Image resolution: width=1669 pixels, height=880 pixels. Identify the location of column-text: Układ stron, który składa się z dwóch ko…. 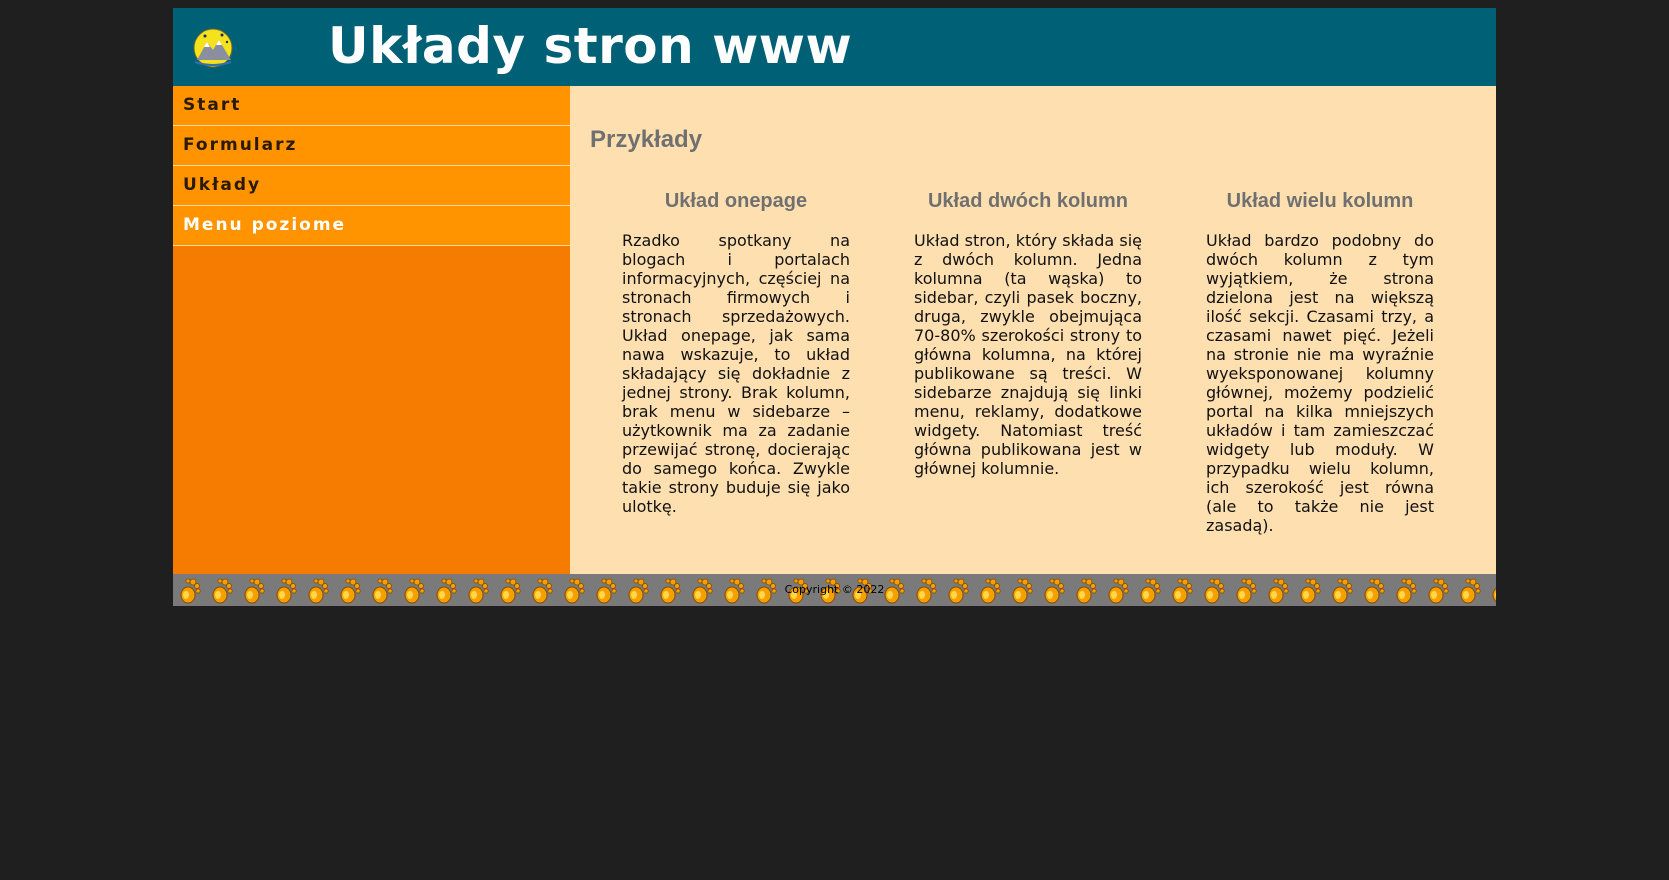
(1028, 354).